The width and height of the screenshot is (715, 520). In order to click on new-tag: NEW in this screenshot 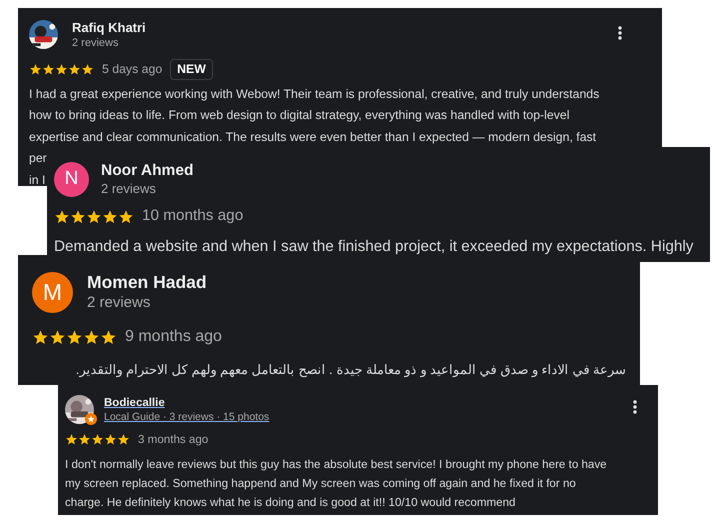, I will do `click(191, 69)`.